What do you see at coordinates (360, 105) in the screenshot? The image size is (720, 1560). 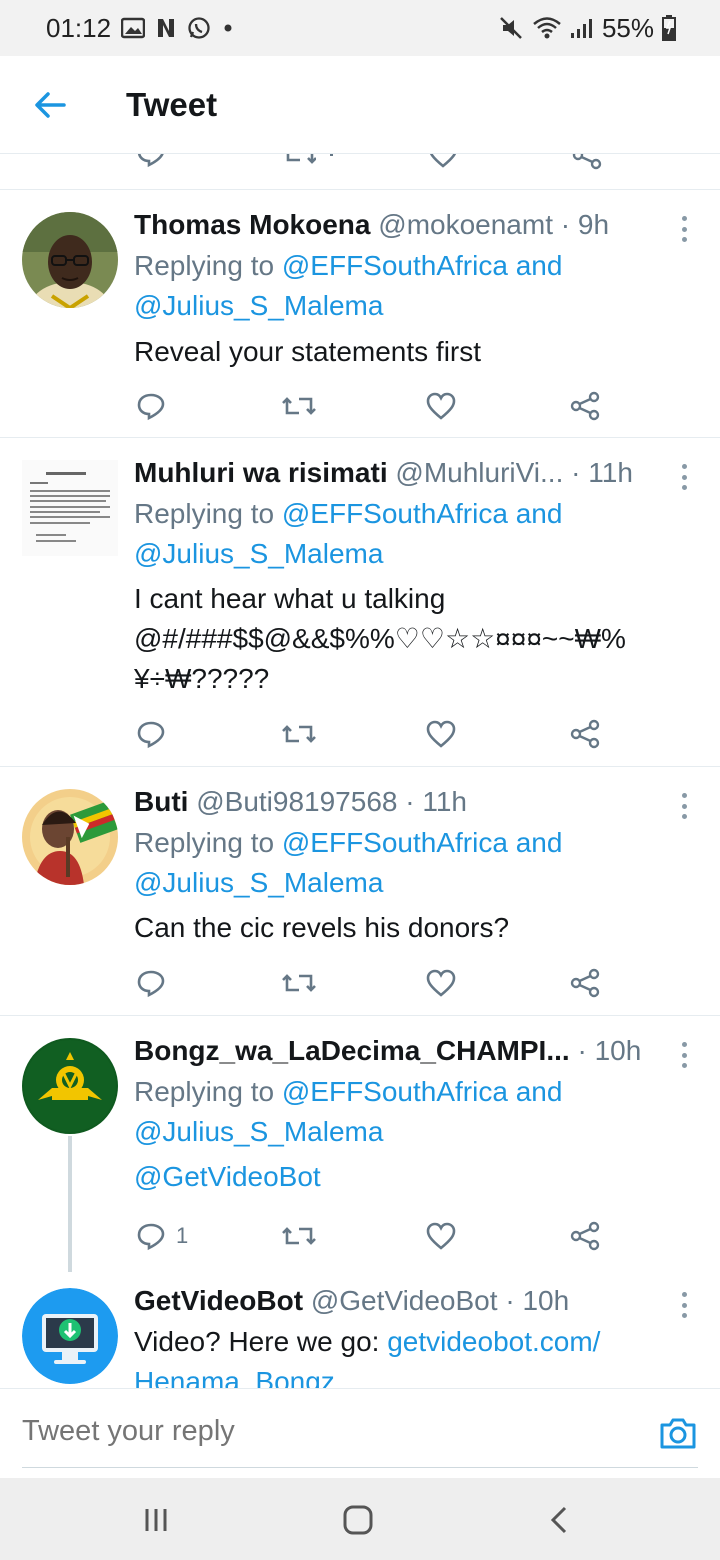 I see `app-header: Tweet` at bounding box center [360, 105].